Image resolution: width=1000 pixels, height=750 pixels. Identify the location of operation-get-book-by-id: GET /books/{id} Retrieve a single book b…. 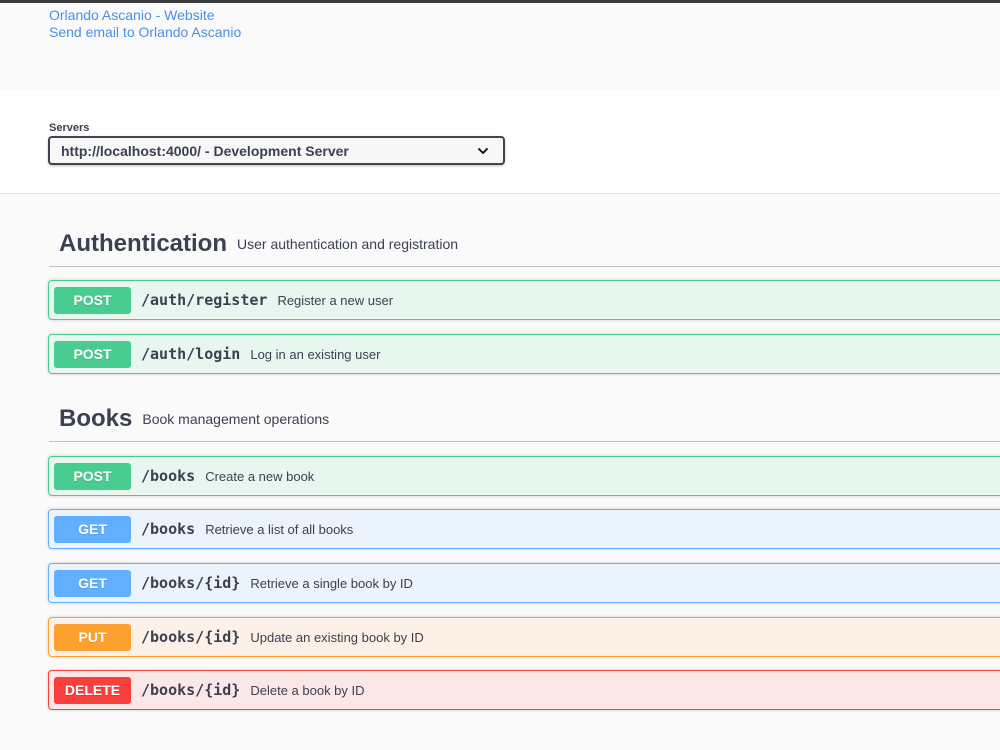
(524, 583).